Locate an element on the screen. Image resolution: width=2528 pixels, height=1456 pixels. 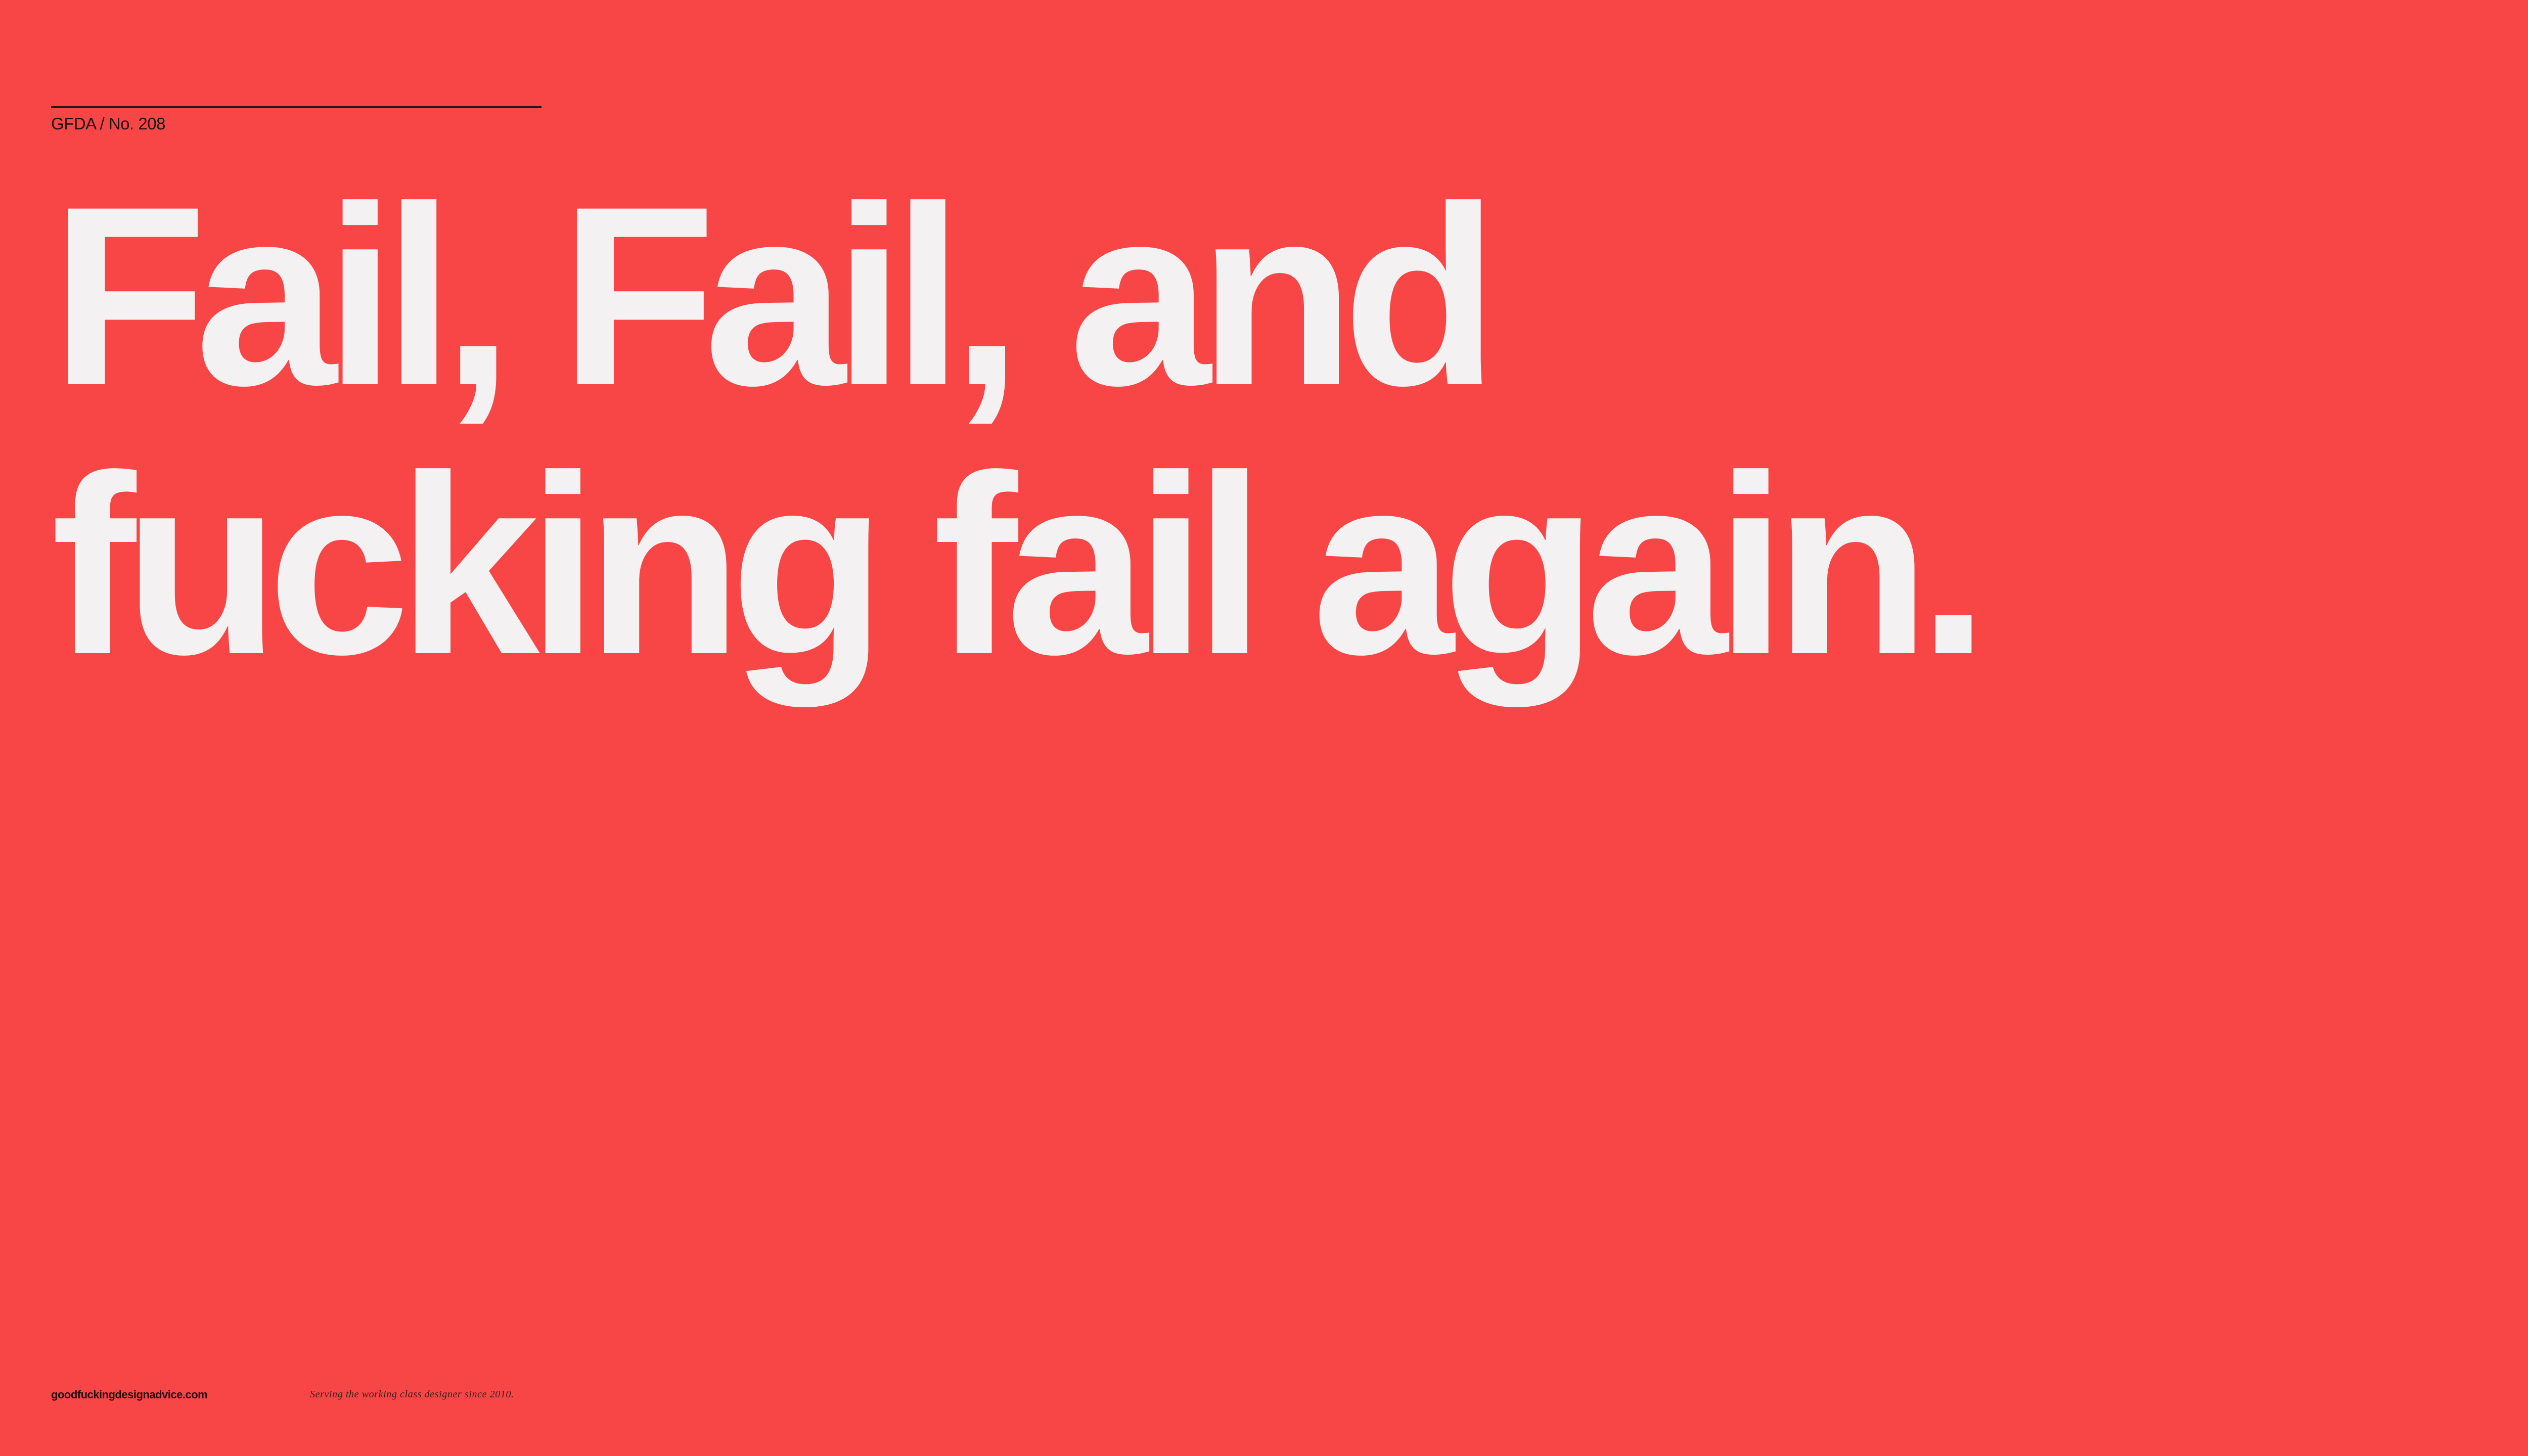
headline-line-1: Fail, Fail, and is located at coordinates (775, 296).